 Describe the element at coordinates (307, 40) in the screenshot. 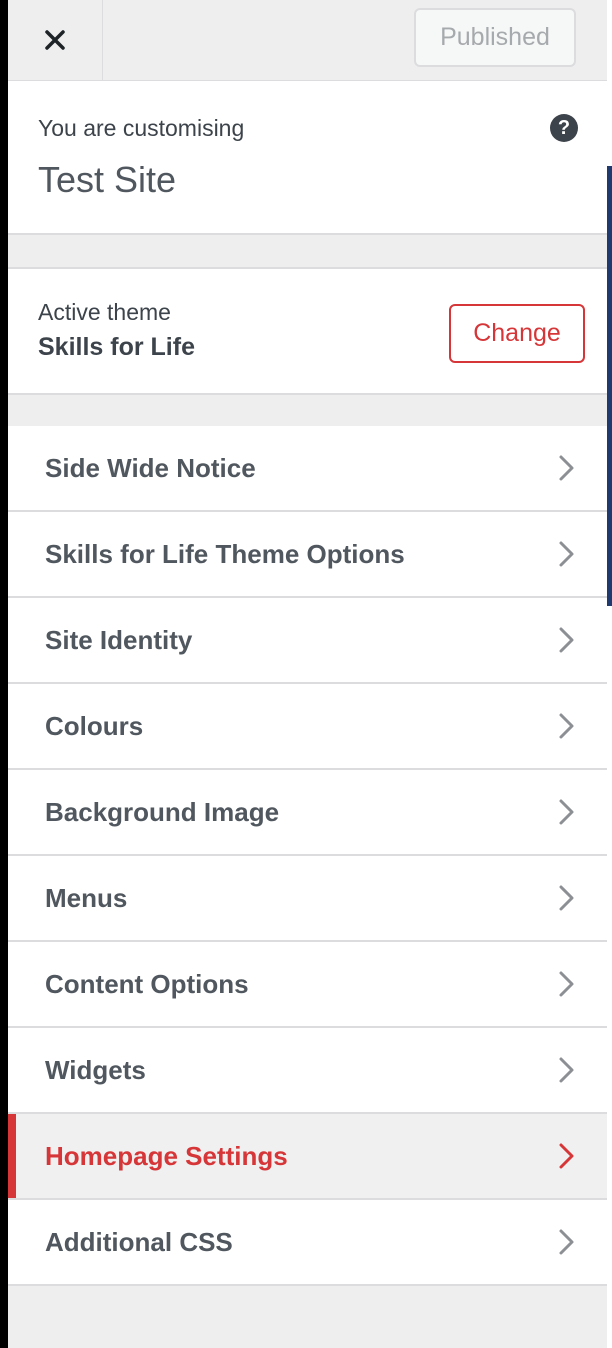

I see `customizer-header: Published` at that location.